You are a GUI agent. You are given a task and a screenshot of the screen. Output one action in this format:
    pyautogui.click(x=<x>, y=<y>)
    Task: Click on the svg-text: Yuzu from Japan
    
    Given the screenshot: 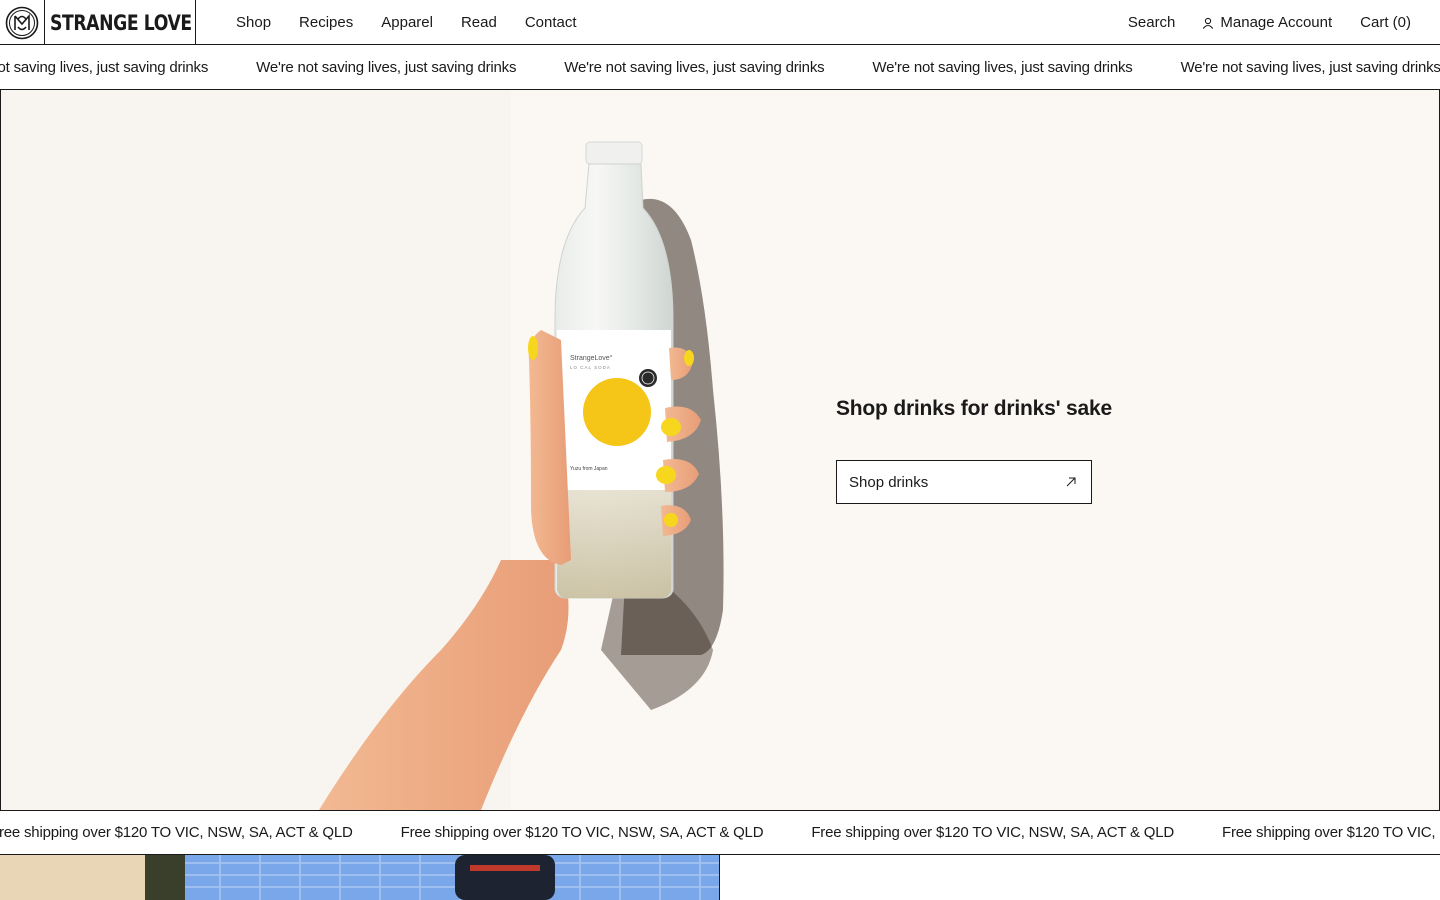 What is the action you would take?
    pyautogui.click(x=589, y=469)
    